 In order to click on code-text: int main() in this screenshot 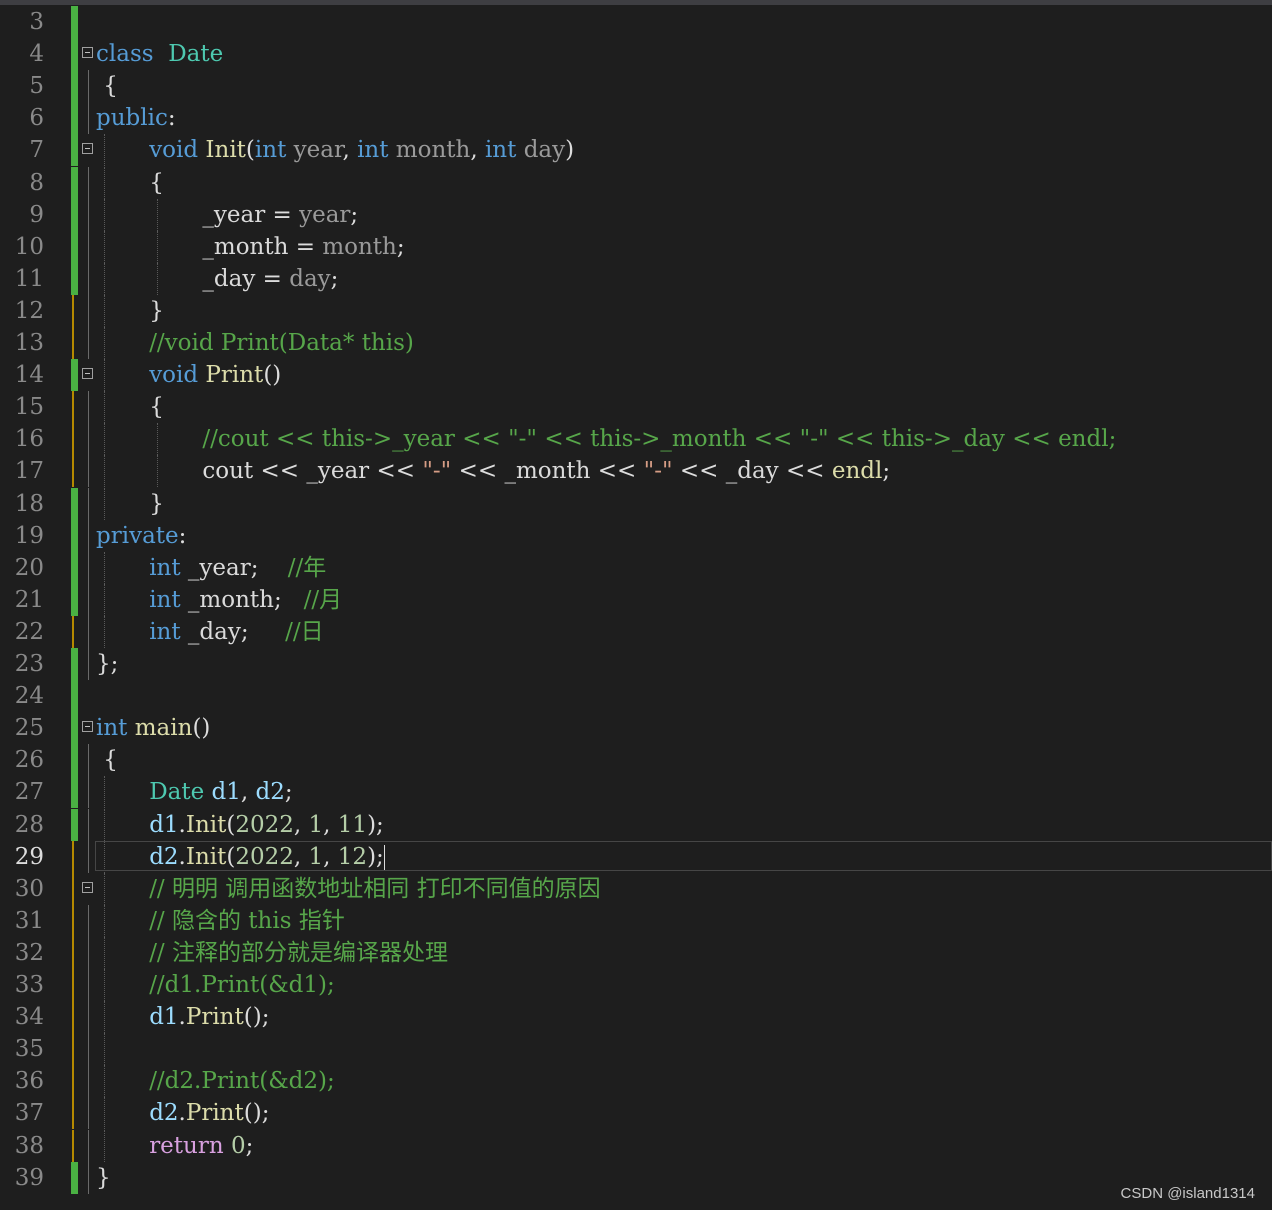, I will do `click(153, 728)`.